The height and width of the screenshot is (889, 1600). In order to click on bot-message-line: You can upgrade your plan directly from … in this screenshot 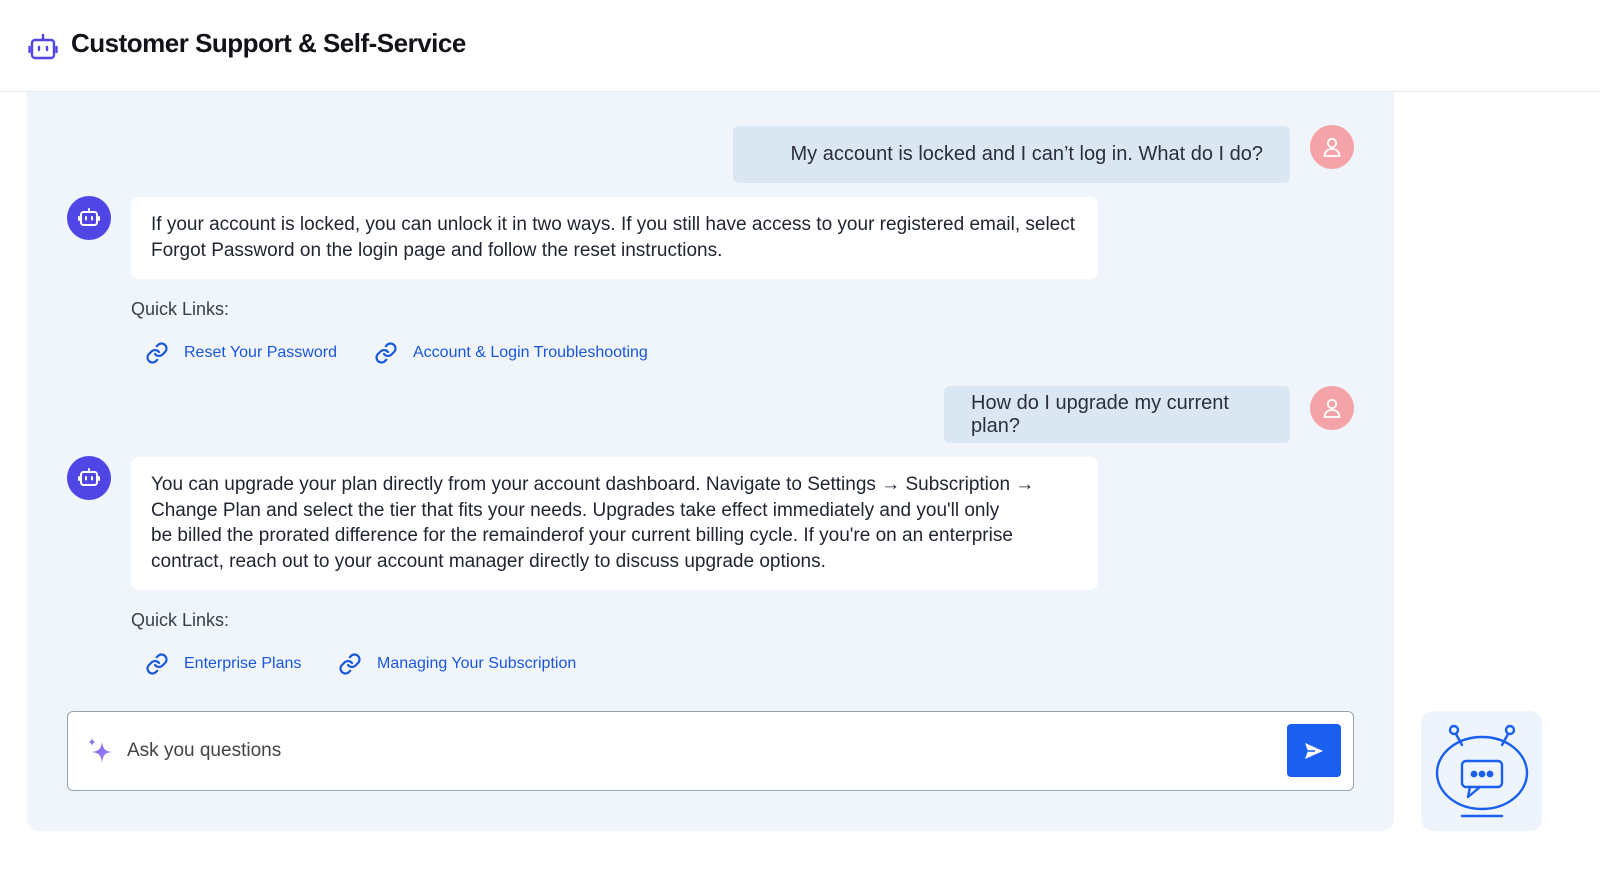, I will do `click(593, 484)`.